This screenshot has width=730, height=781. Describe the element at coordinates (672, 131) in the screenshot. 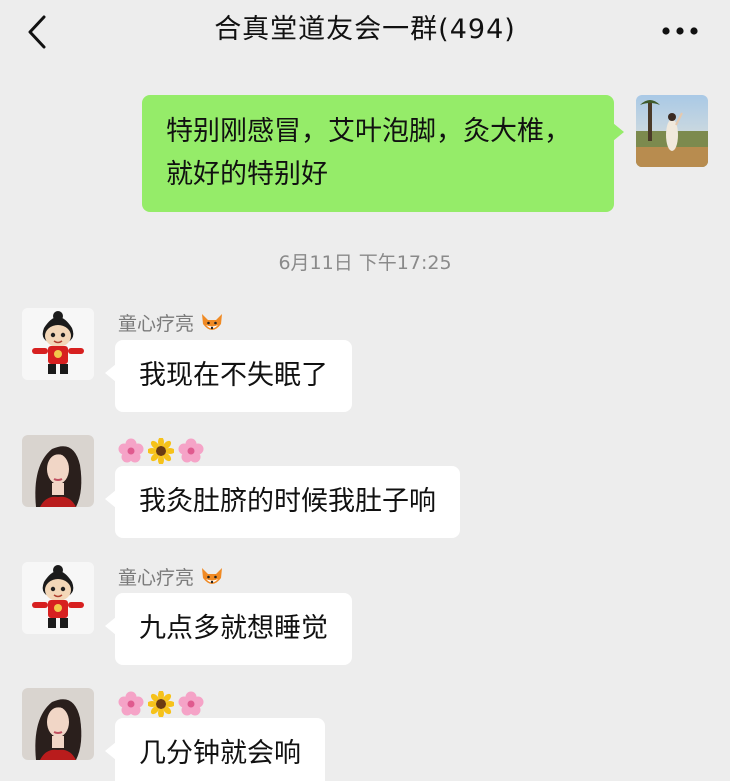

I see `landscape-photo-avatar` at that location.